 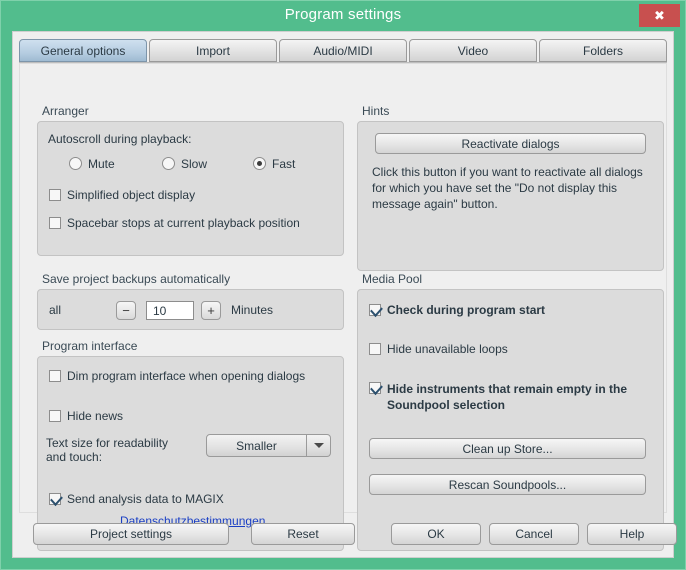 What do you see at coordinates (256, 445) in the screenshot?
I see `text-size-dropdown-value: Smaller` at bounding box center [256, 445].